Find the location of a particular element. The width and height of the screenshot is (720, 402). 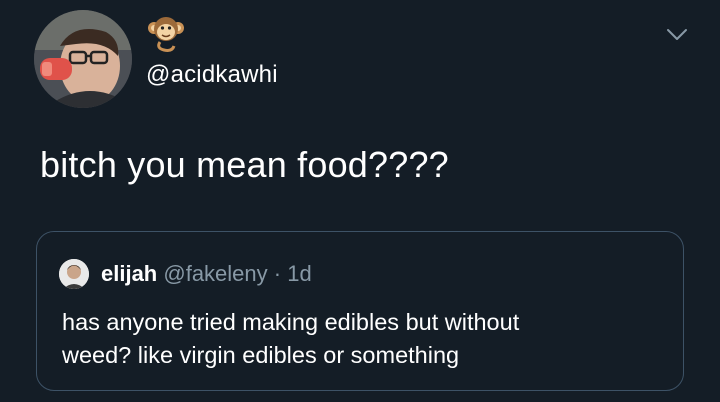

author-handle: @acidkawhi is located at coordinates (212, 75).